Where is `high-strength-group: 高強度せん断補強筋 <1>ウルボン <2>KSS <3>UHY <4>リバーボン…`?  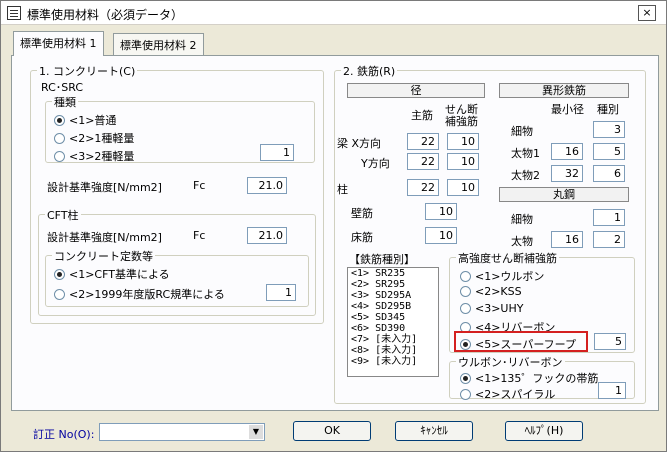
high-strength-group: 高強度せん断補強筋 <1>ウルボン <2>KSS <3>UHY <4>リバーボン… is located at coordinates (542, 301).